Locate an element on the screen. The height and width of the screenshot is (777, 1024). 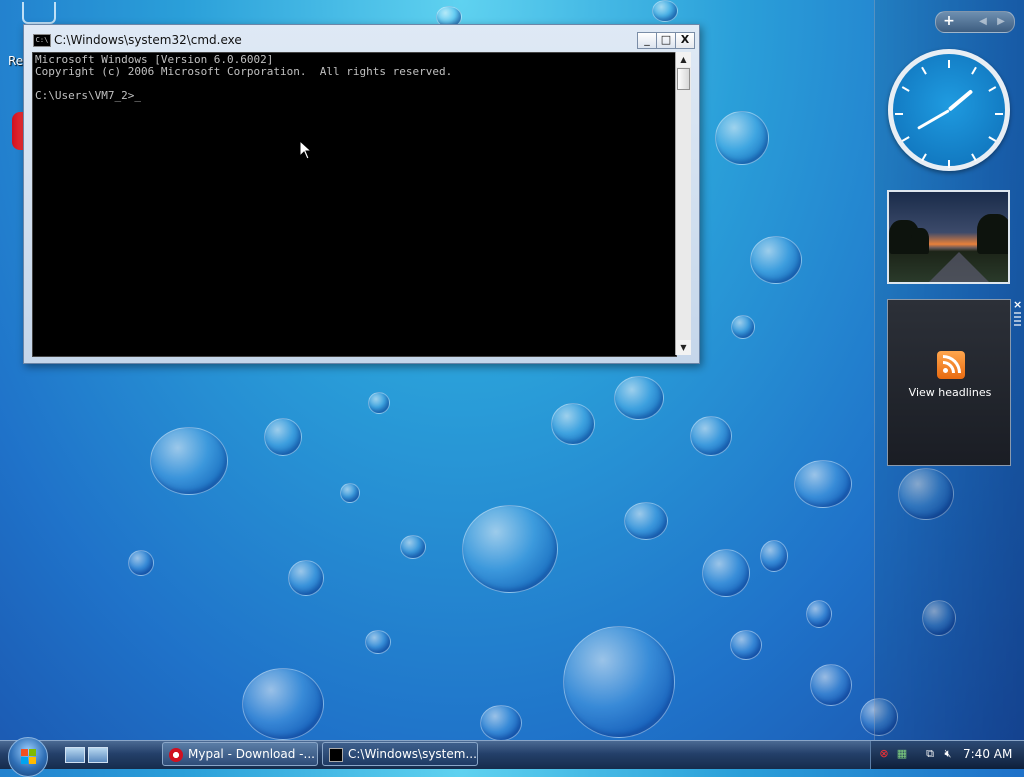
cmd-icon is located at coordinates (336, 754).